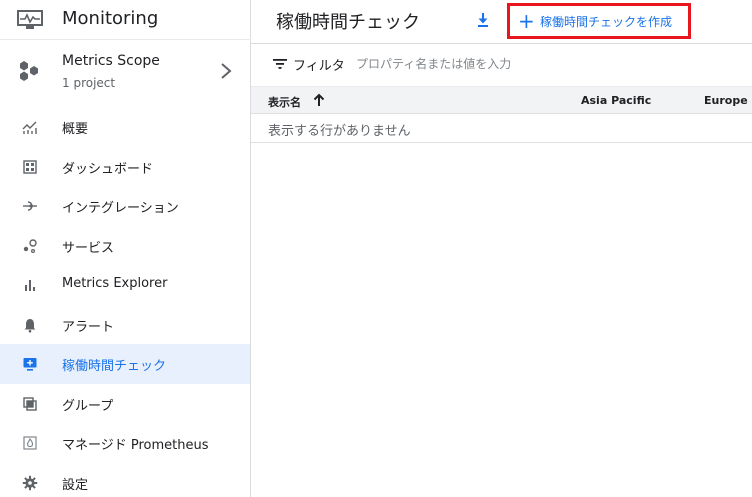  I want to click on filter-input, so click(546, 64).